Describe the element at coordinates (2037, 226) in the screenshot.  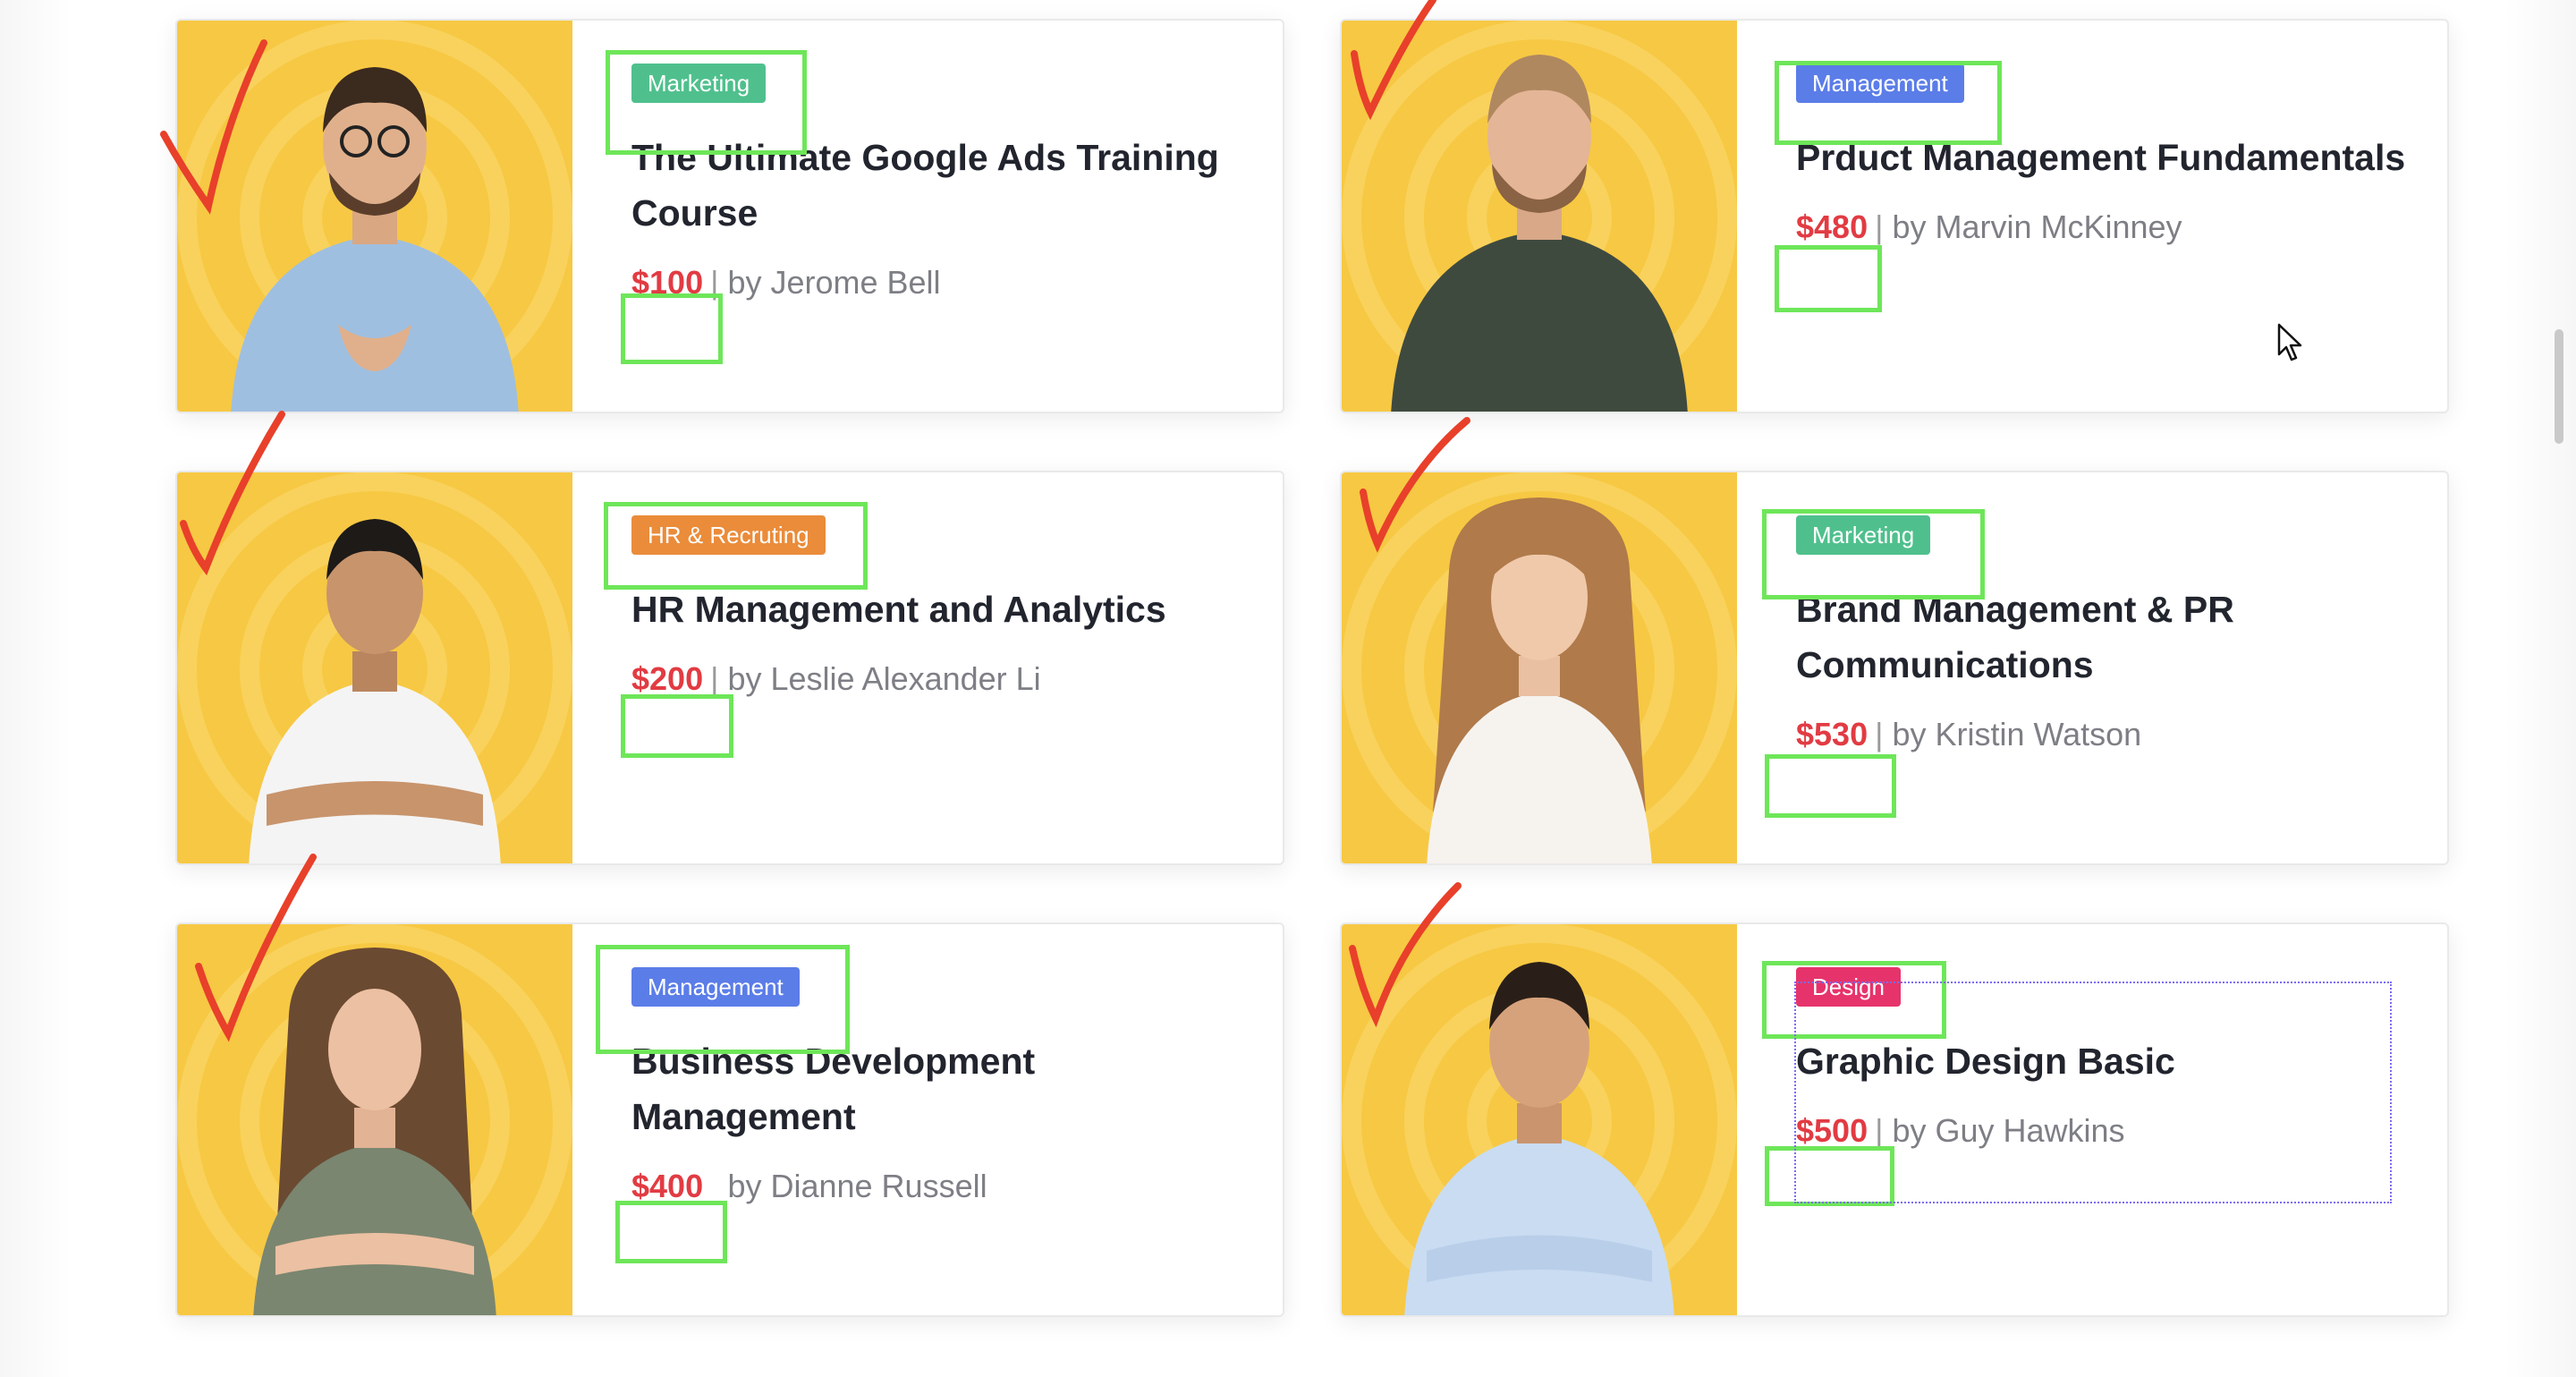
I see `course-author: by Marvin McKinney` at that location.